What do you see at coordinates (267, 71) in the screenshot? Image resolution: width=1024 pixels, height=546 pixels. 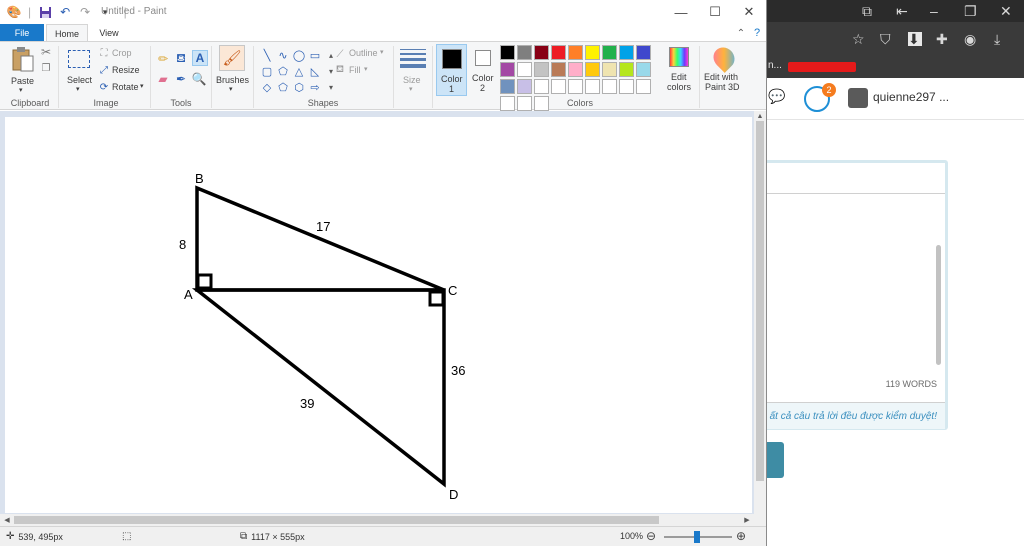 I see `rounded-rectangle-shape-icon: ▢` at bounding box center [267, 71].